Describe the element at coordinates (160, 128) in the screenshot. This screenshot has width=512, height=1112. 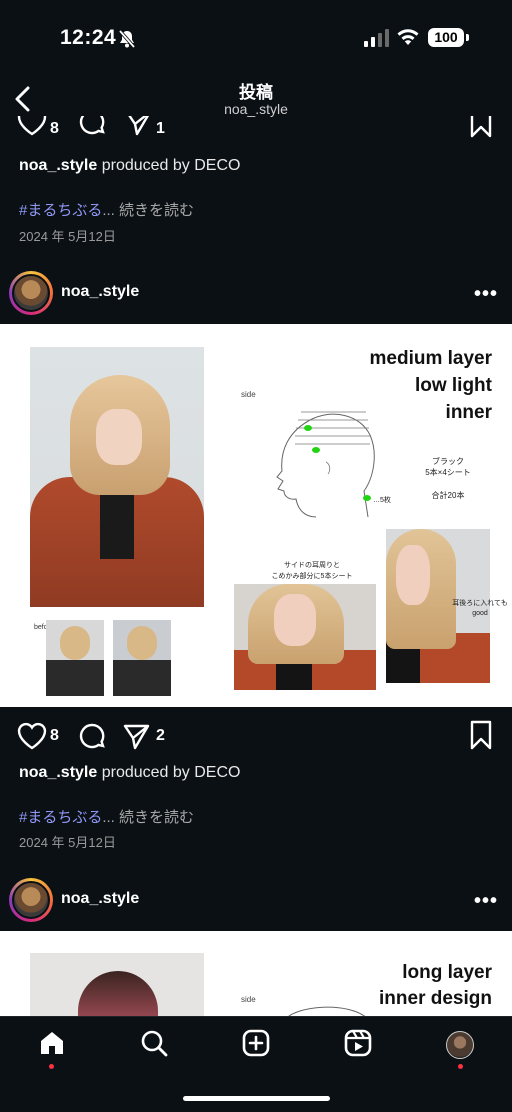
I see `prev-share-count: 1` at that location.